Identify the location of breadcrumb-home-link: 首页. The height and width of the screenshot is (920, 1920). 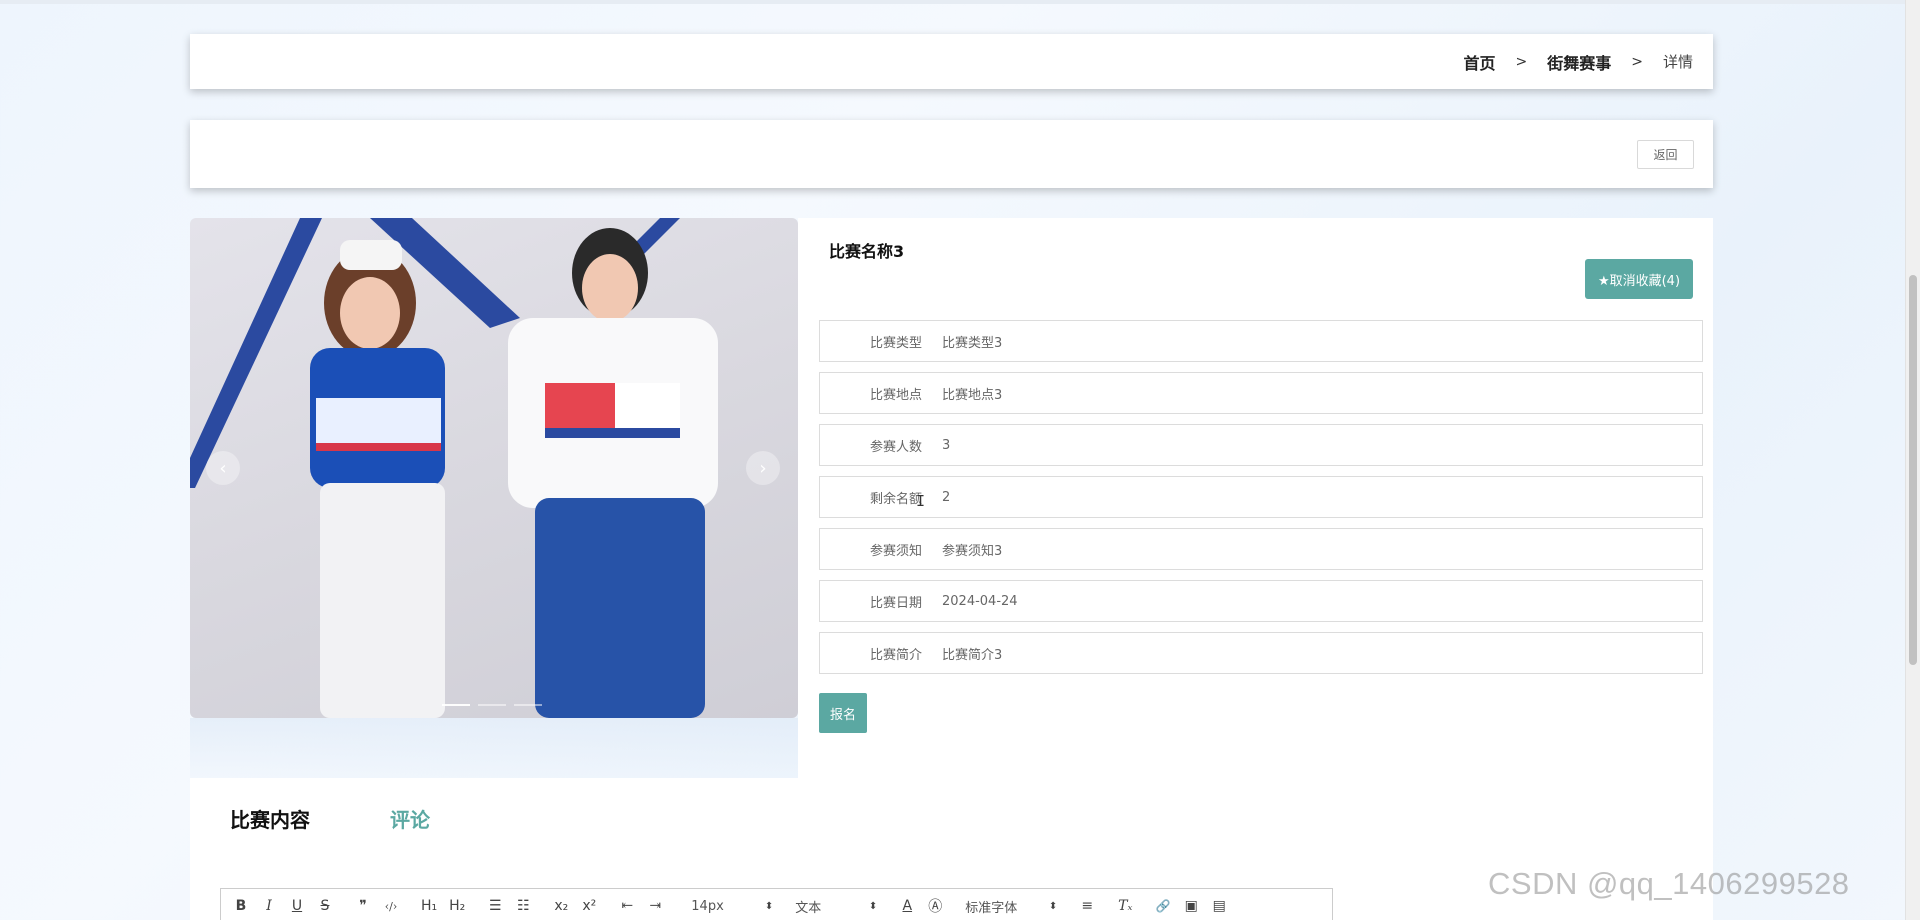
(1479, 62).